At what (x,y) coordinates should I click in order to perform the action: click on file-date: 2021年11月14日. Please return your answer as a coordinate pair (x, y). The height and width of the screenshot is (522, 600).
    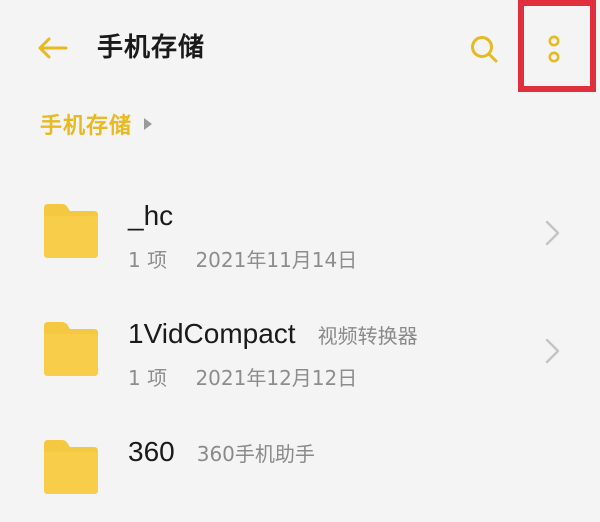
    Looking at the image, I should click on (276, 260).